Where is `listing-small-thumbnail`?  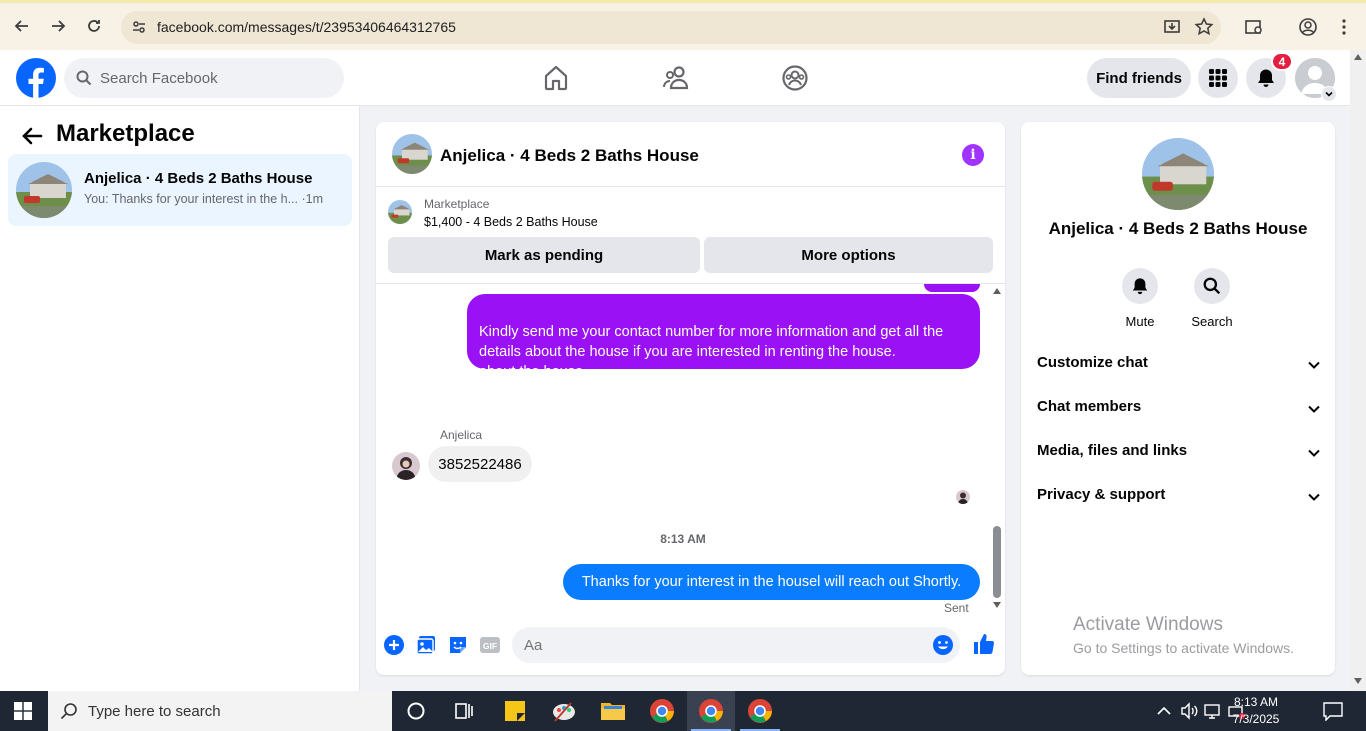
listing-small-thumbnail is located at coordinates (400, 212).